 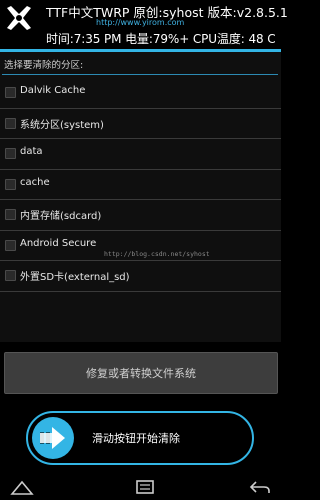 I want to click on menu-icon, so click(x=145, y=487).